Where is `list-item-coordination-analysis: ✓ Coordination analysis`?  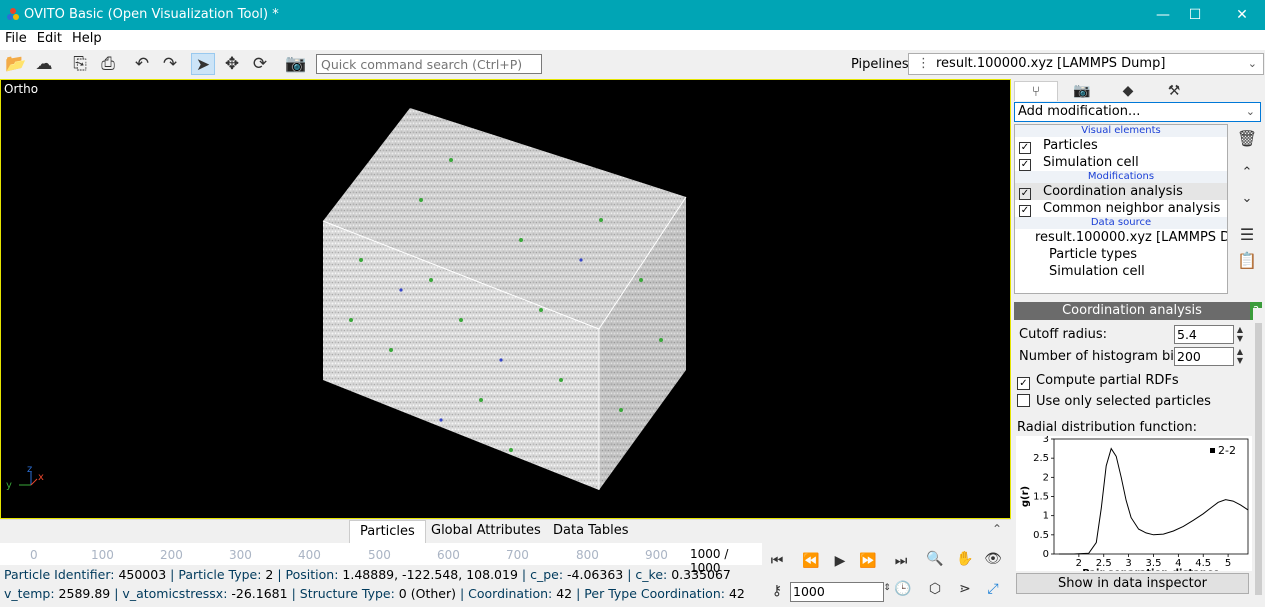 list-item-coordination-analysis: ✓ Coordination analysis is located at coordinates (1121, 191).